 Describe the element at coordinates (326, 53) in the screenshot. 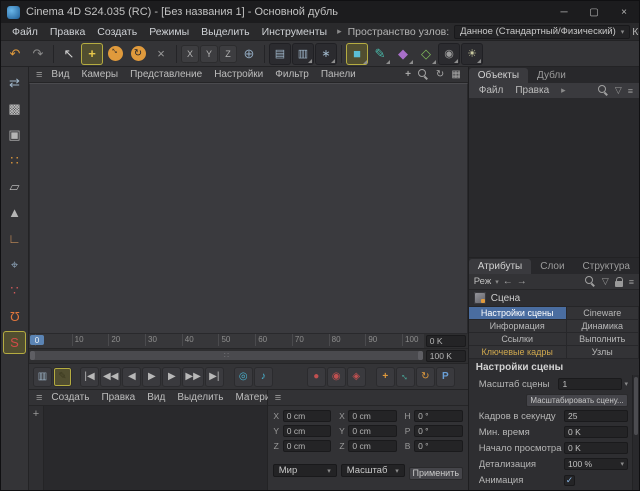

I see `render-settings-button: ∗` at that location.